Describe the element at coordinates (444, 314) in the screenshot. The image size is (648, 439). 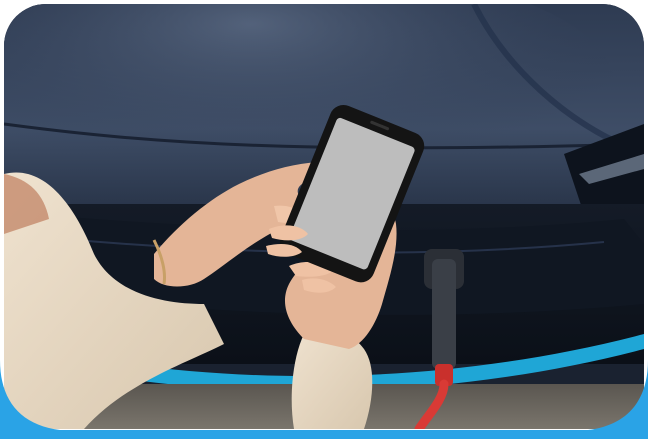
I see `charging-plug` at that location.